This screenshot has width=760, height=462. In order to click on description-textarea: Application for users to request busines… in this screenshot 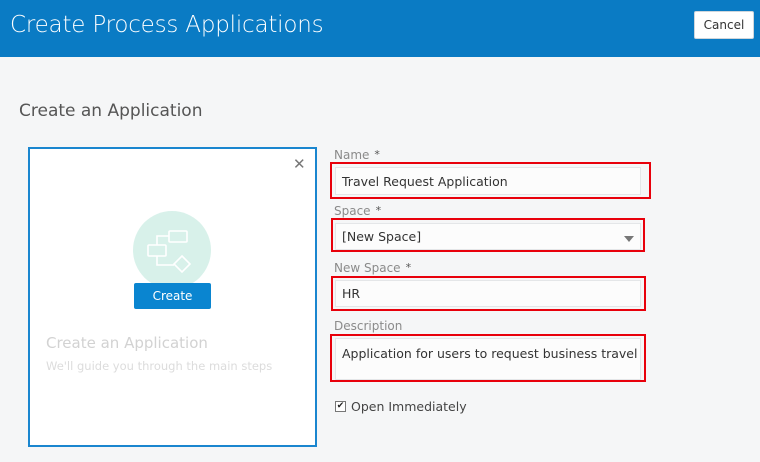, I will do `click(488, 359)`.